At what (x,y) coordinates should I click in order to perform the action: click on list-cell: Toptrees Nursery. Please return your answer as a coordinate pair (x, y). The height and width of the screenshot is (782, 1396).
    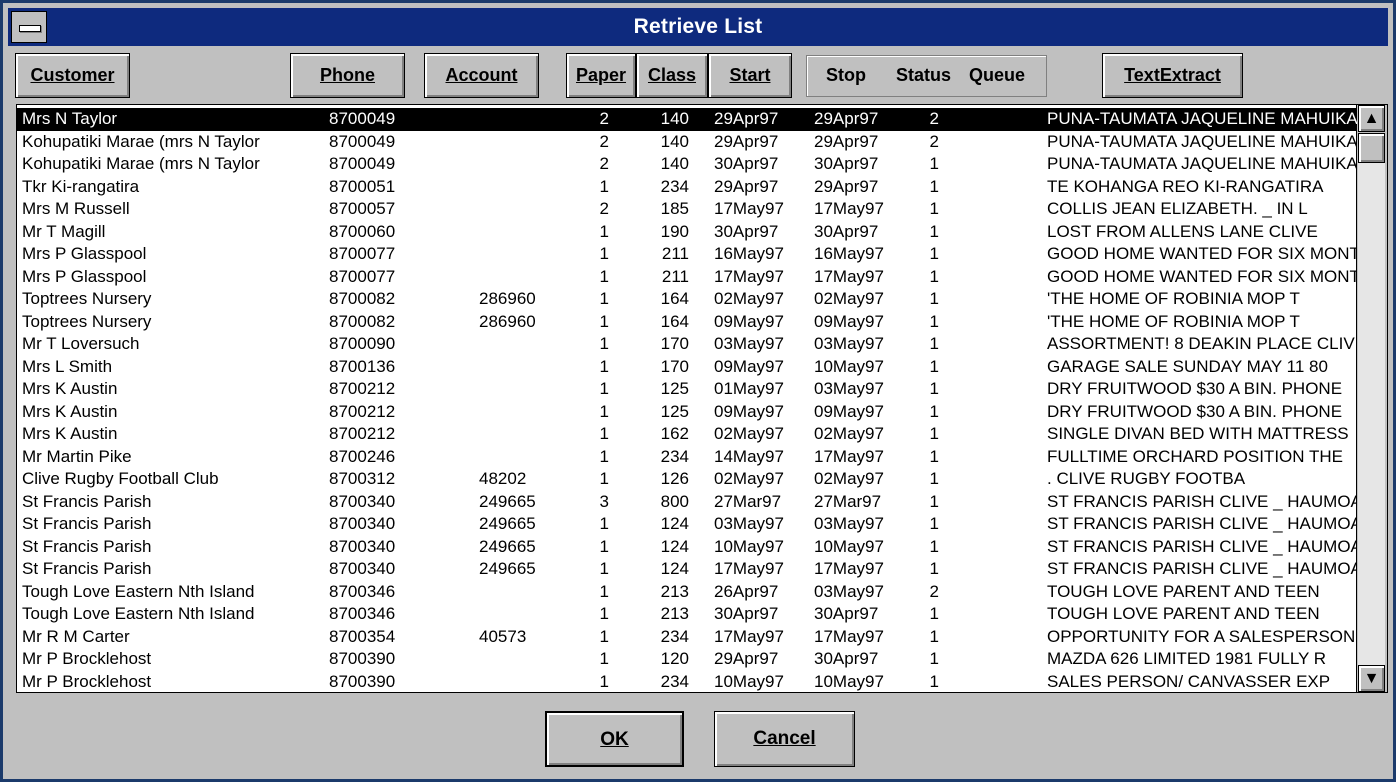
    Looking at the image, I should click on (87, 298).